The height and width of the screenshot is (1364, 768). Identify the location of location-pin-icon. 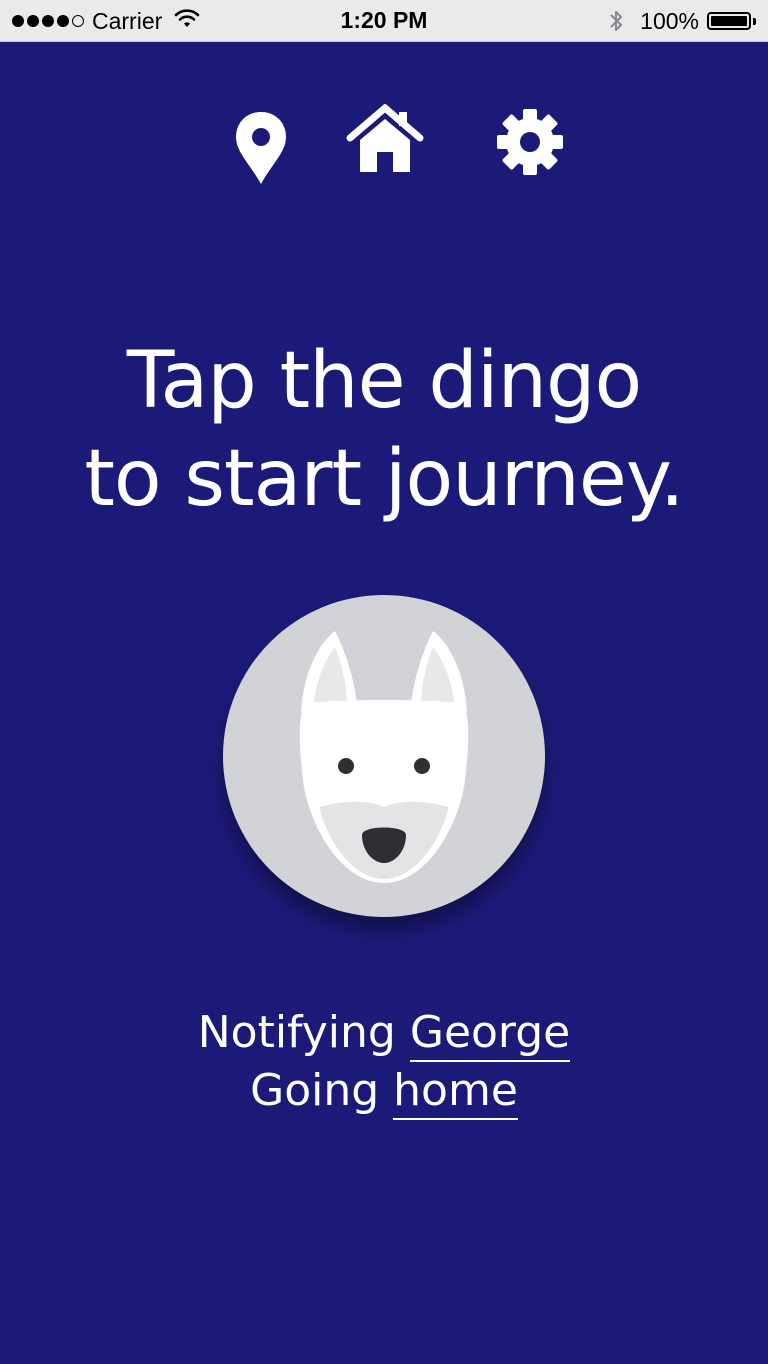
(261, 148).